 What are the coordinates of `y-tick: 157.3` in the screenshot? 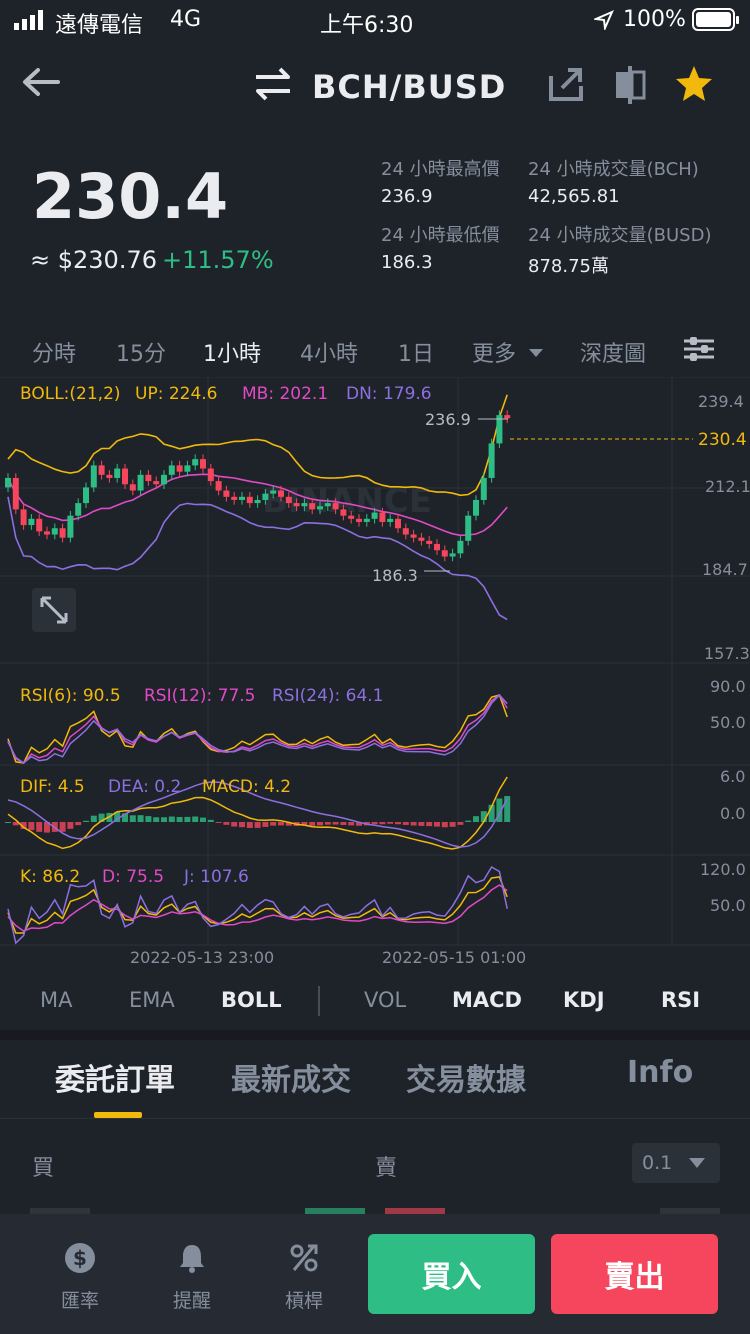 It's located at (727, 653).